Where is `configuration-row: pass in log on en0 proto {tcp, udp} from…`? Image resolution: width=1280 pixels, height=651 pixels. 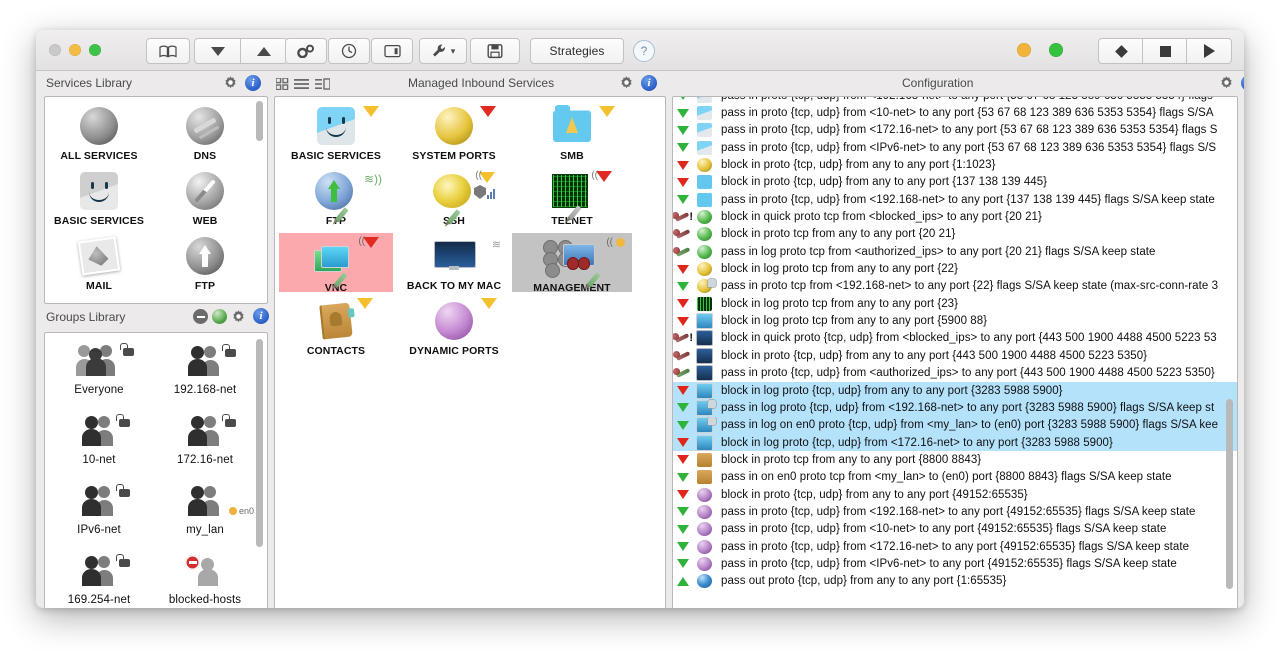
configuration-row: pass in log on en0 proto {tcp, udp} from… is located at coordinates (955, 425).